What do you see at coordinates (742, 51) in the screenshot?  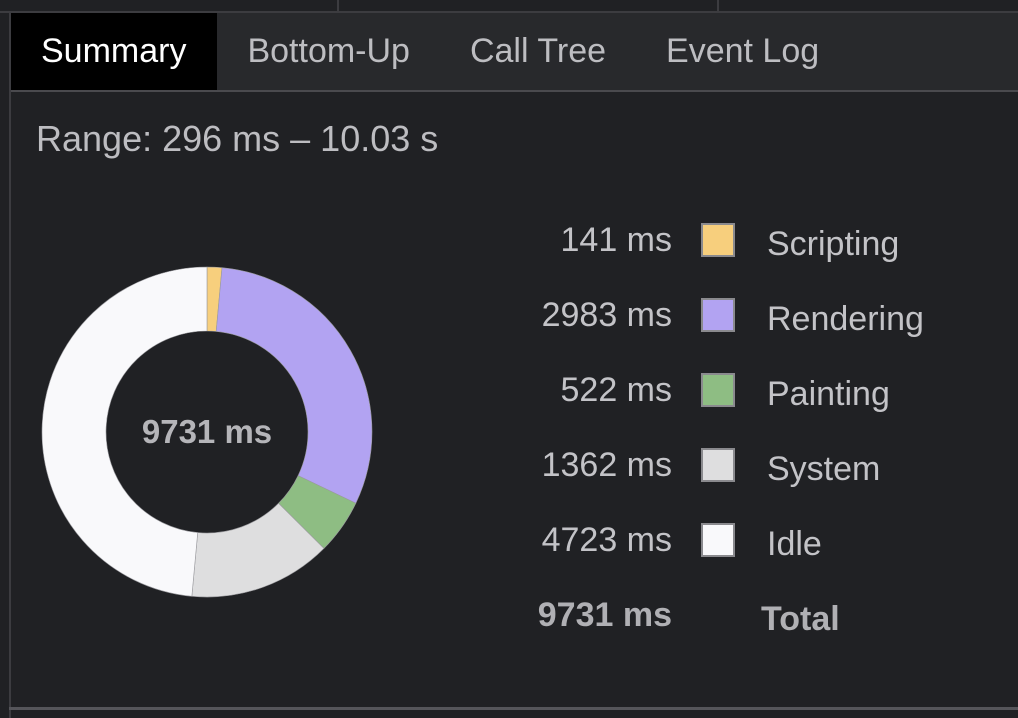 I see `tab-event-log: Event Log` at bounding box center [742, 51].